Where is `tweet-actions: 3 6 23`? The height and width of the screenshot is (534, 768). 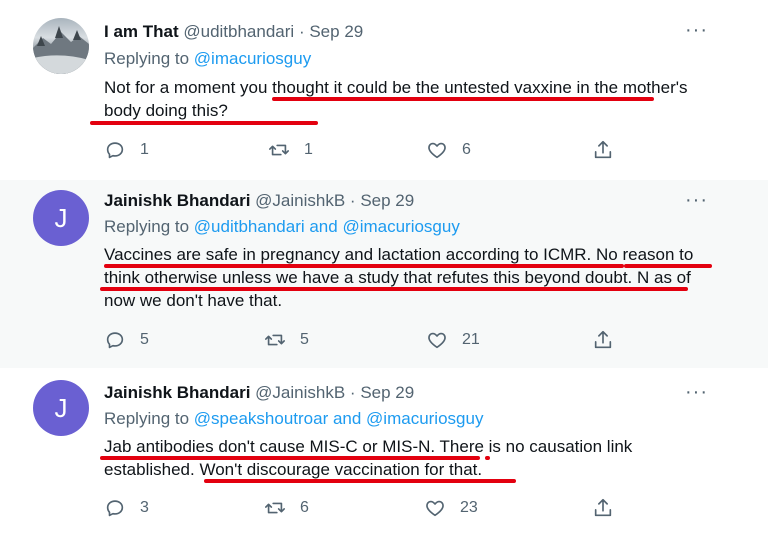
tweet-actions: 3 6 23 is located at coordinates (364, 508).